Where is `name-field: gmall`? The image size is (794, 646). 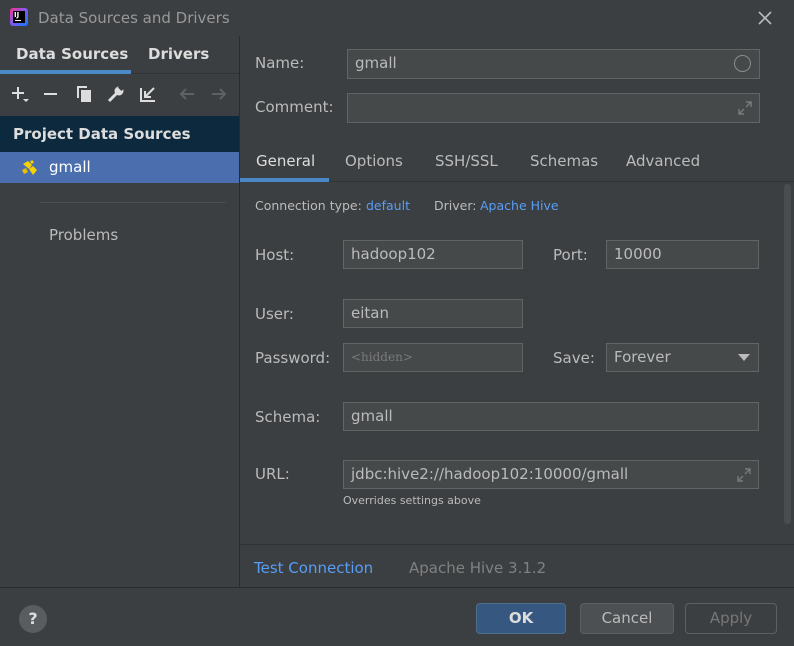
name-field: gmall is located at coordinates (553, 64).